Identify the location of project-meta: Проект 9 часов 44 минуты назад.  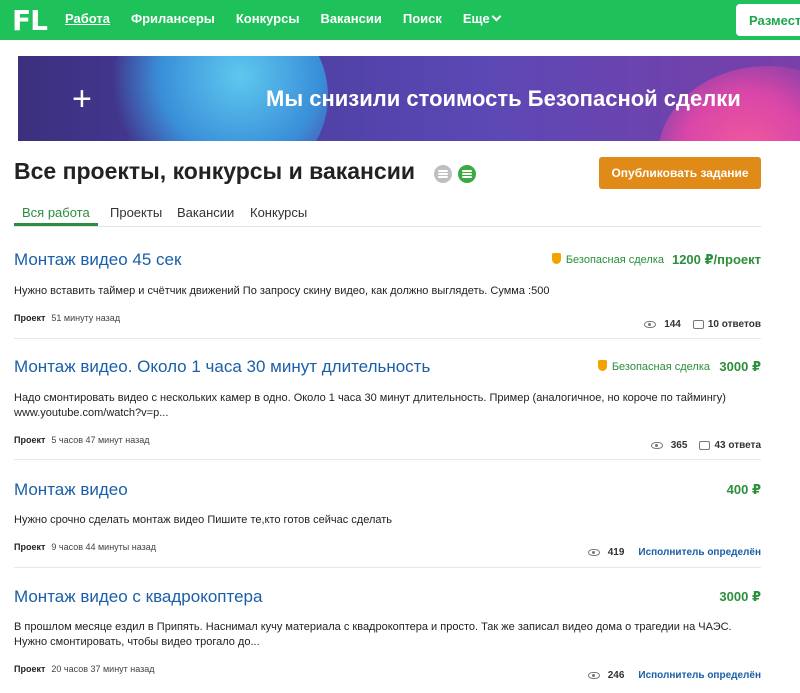
(85, 547).